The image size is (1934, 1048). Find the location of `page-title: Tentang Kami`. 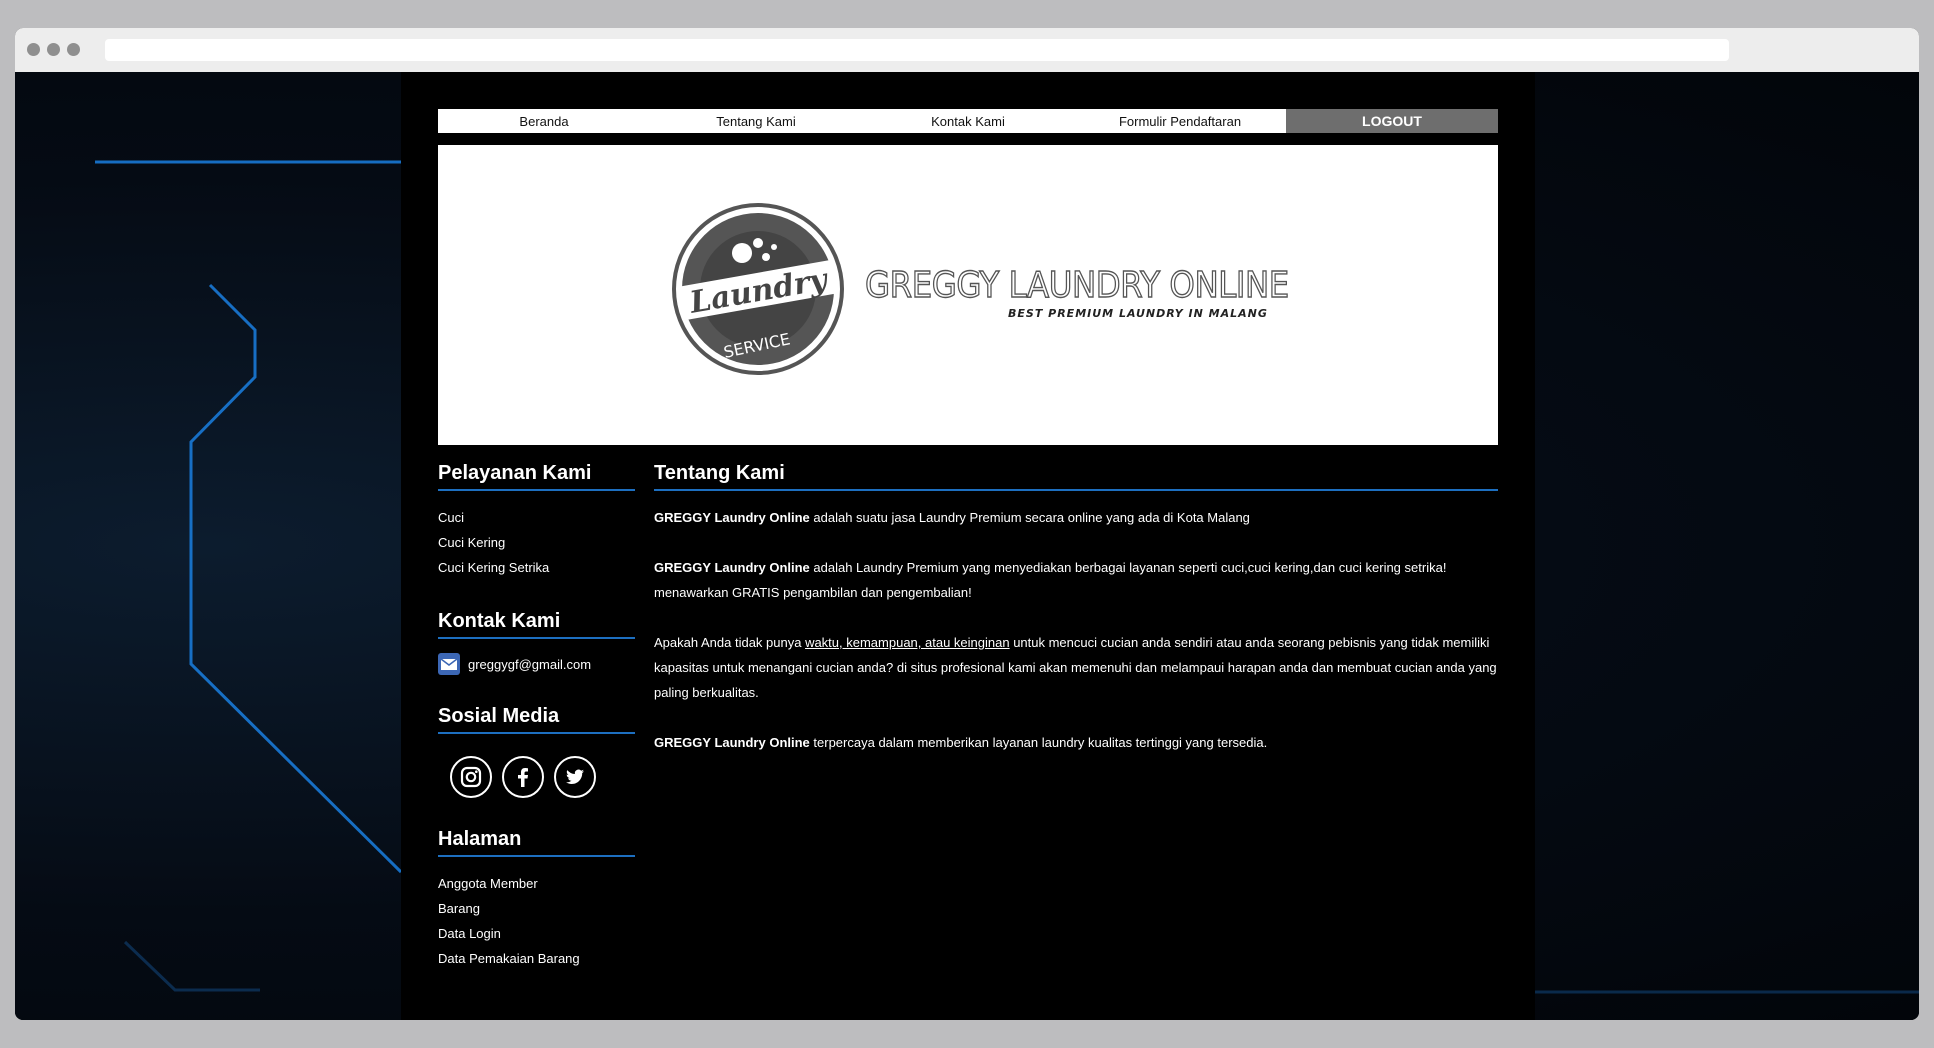

page-title: Tentang Kami is located at coordinates (1076, 476).